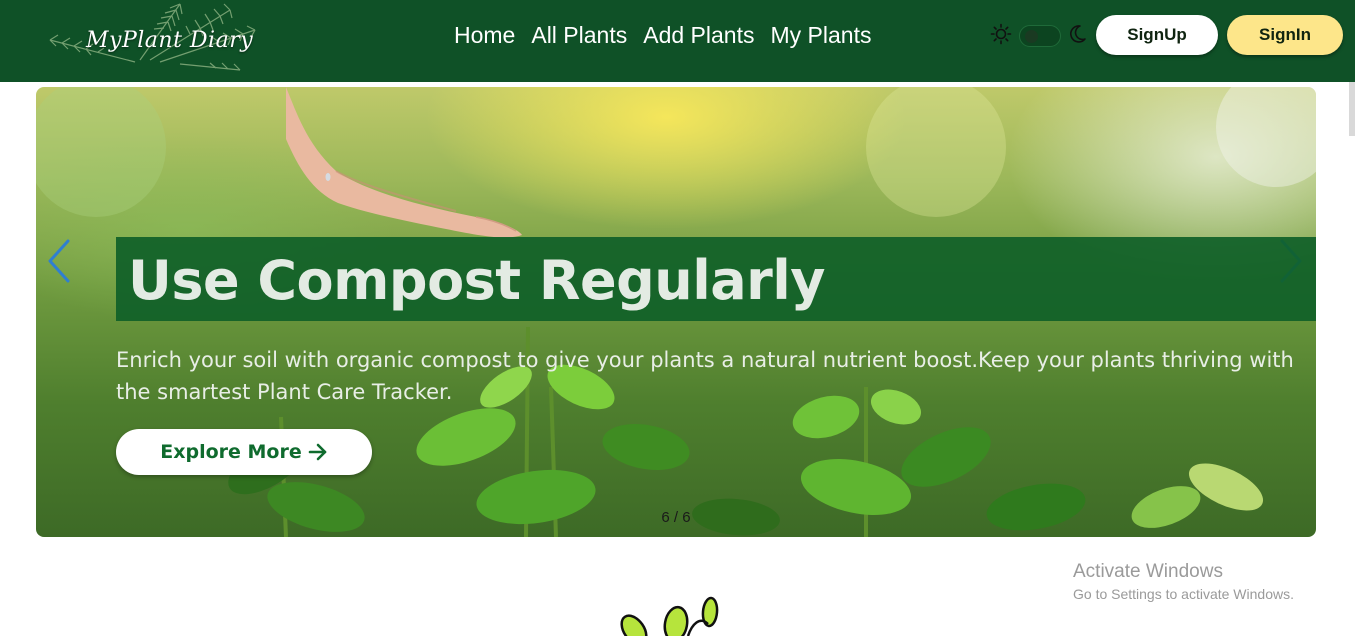 The height and width of the screenshot is (636, 1355). Describe the element at coordinates (59, 261) in the screenshot. I see `chevron-left-icon` at that location.